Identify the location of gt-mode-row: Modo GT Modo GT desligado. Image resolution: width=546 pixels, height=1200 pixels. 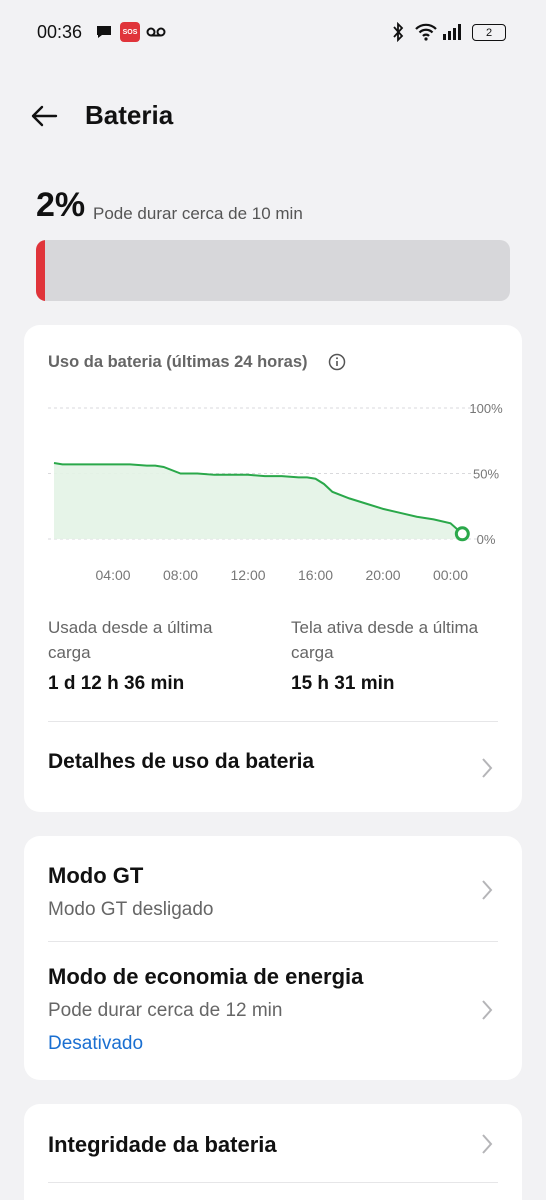
(273, 888).